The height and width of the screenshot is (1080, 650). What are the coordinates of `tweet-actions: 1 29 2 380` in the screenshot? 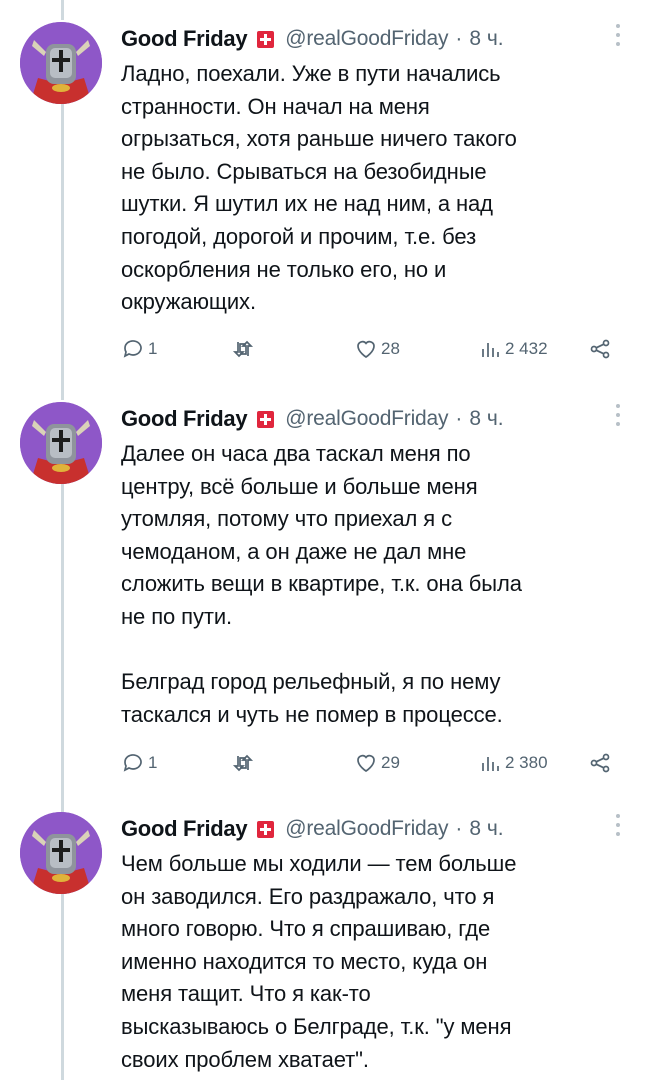 It's located at (378, 765).